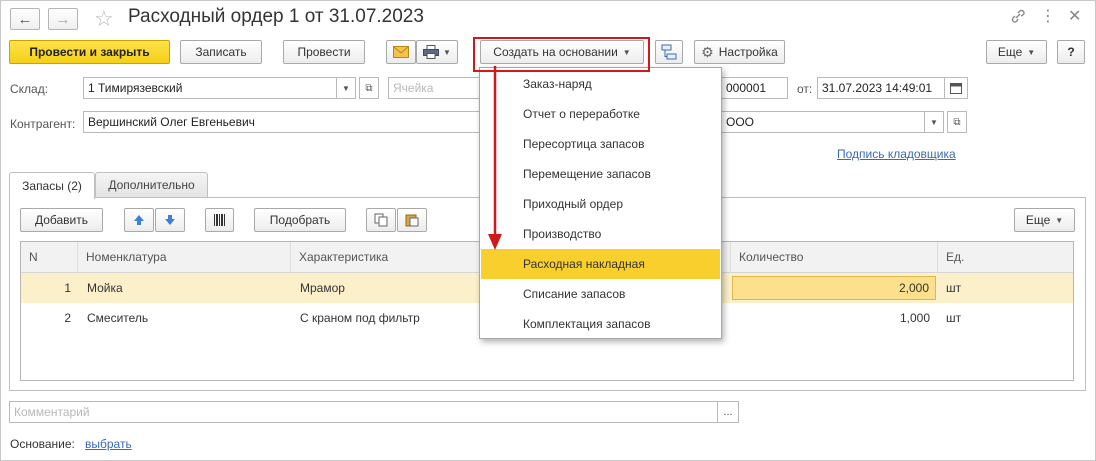 The height and width of the screenshot is (461, 1096). I want to click on organization-open-button: ⧉, so click(957, 122).